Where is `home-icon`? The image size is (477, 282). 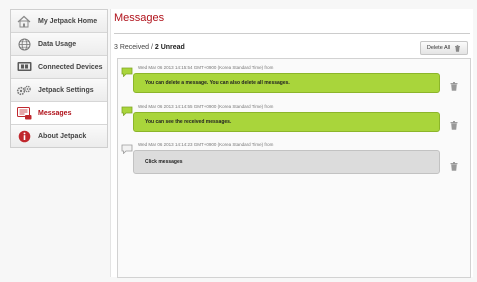 home-icon is located at coordinates (24, 21).